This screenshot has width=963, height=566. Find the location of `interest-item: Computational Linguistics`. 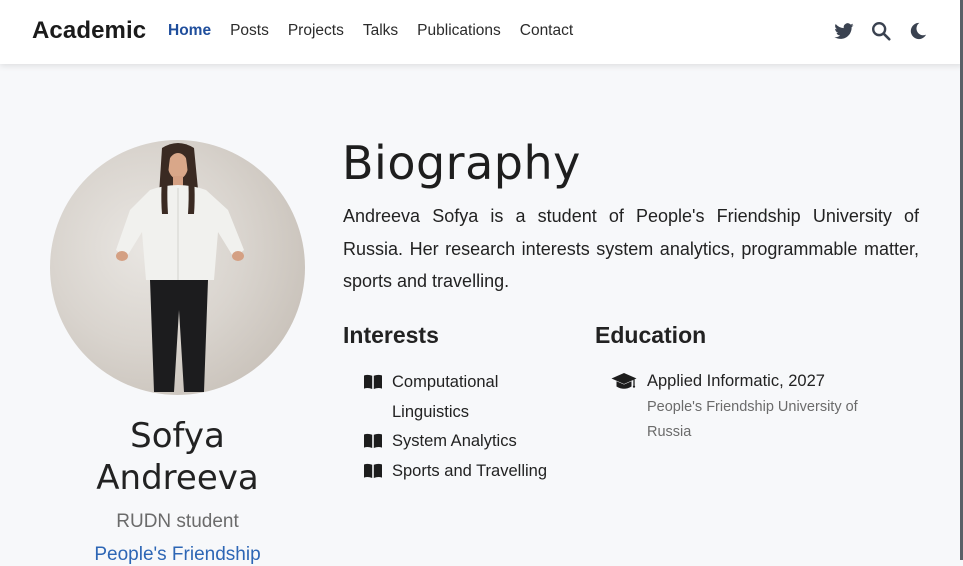

interest-item: Computational Linguistics is located at coordinates (470, 397).